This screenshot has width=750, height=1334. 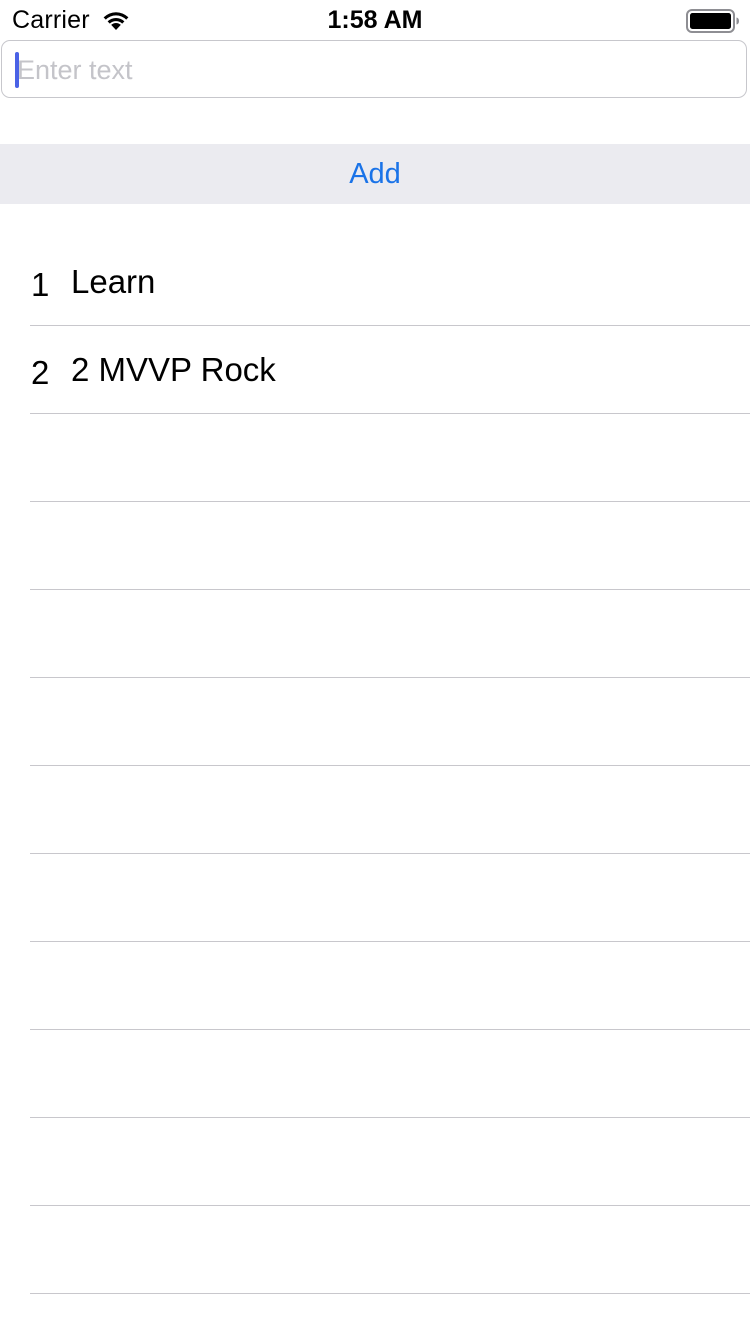 I want to click on row-text: Learn, so click(x=113, y=281).